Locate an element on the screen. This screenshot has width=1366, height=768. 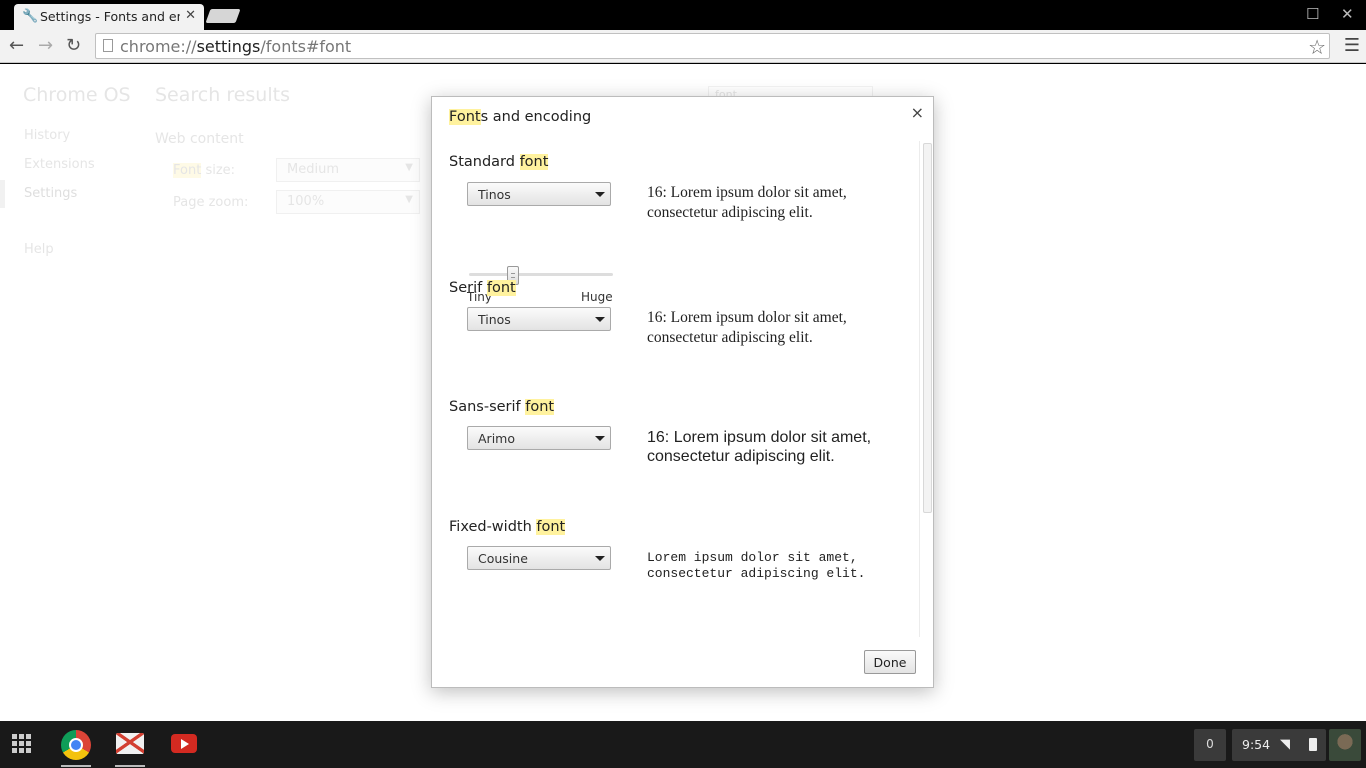
youtube-icon is located at coordinates (184, 743).